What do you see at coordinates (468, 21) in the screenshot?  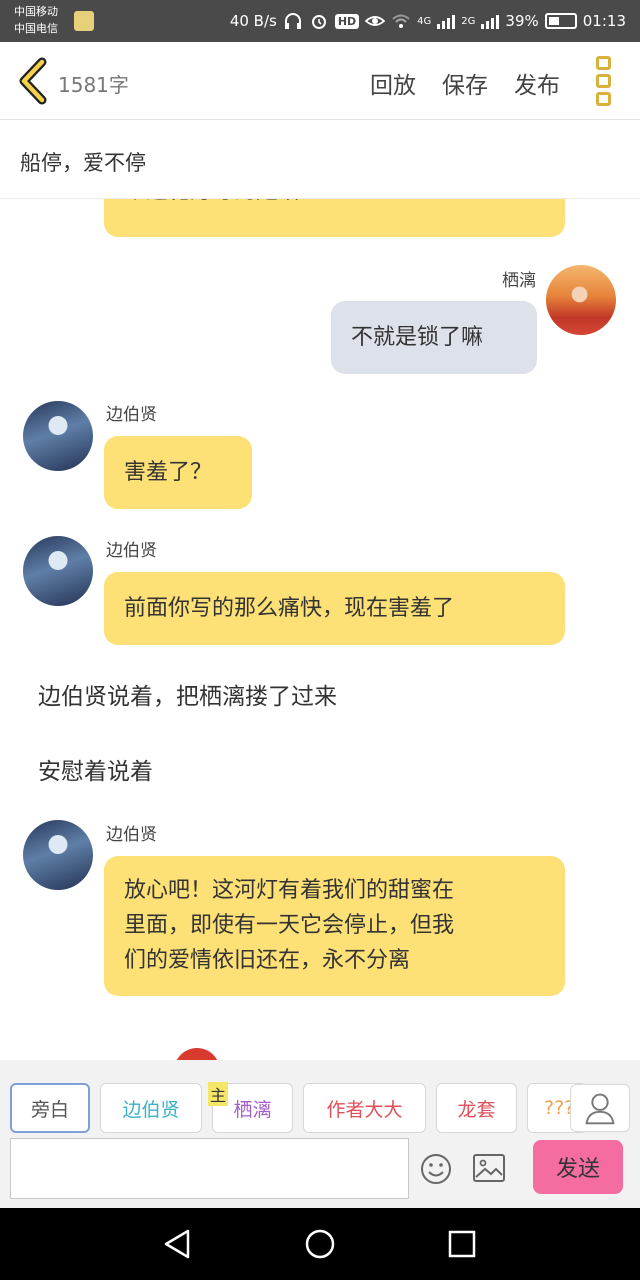 I see `network-2g-label: 2G` at bounding box center [468, 21].